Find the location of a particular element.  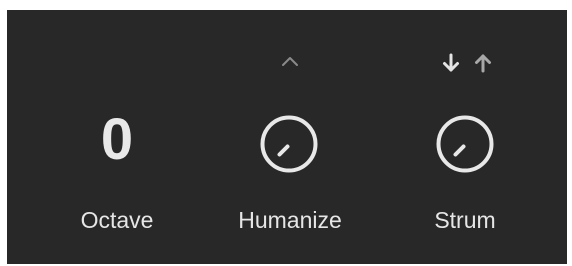

octave-value: 0 is located at coordinates (117, 140).